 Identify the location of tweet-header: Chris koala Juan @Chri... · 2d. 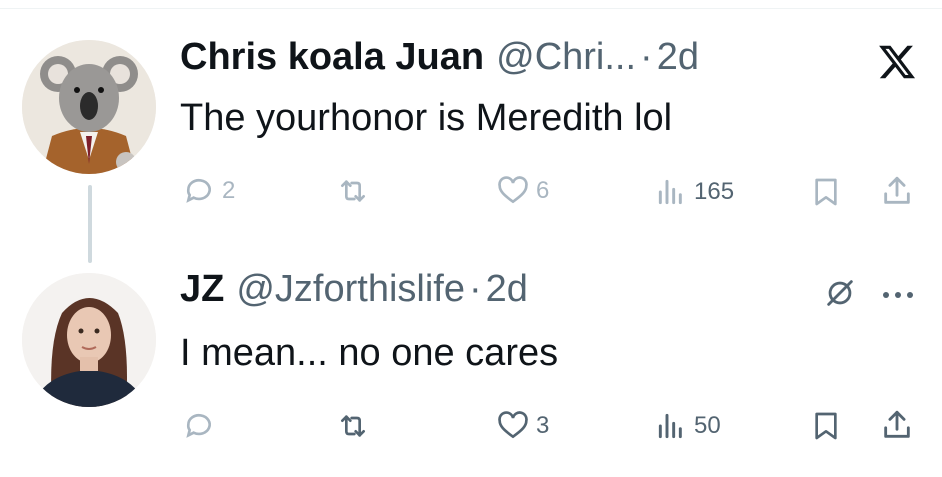
(439, 57).